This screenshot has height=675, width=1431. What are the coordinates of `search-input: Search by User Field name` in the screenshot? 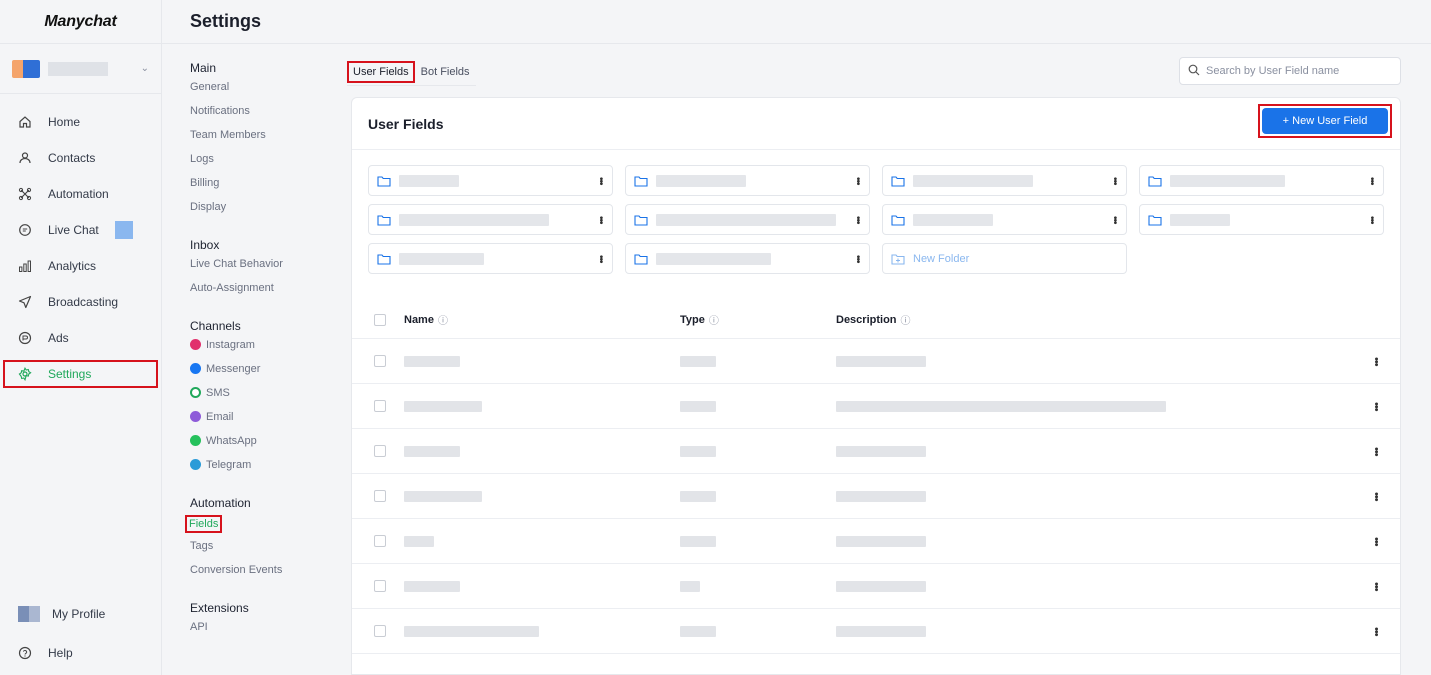 It's located at (1290, 71).